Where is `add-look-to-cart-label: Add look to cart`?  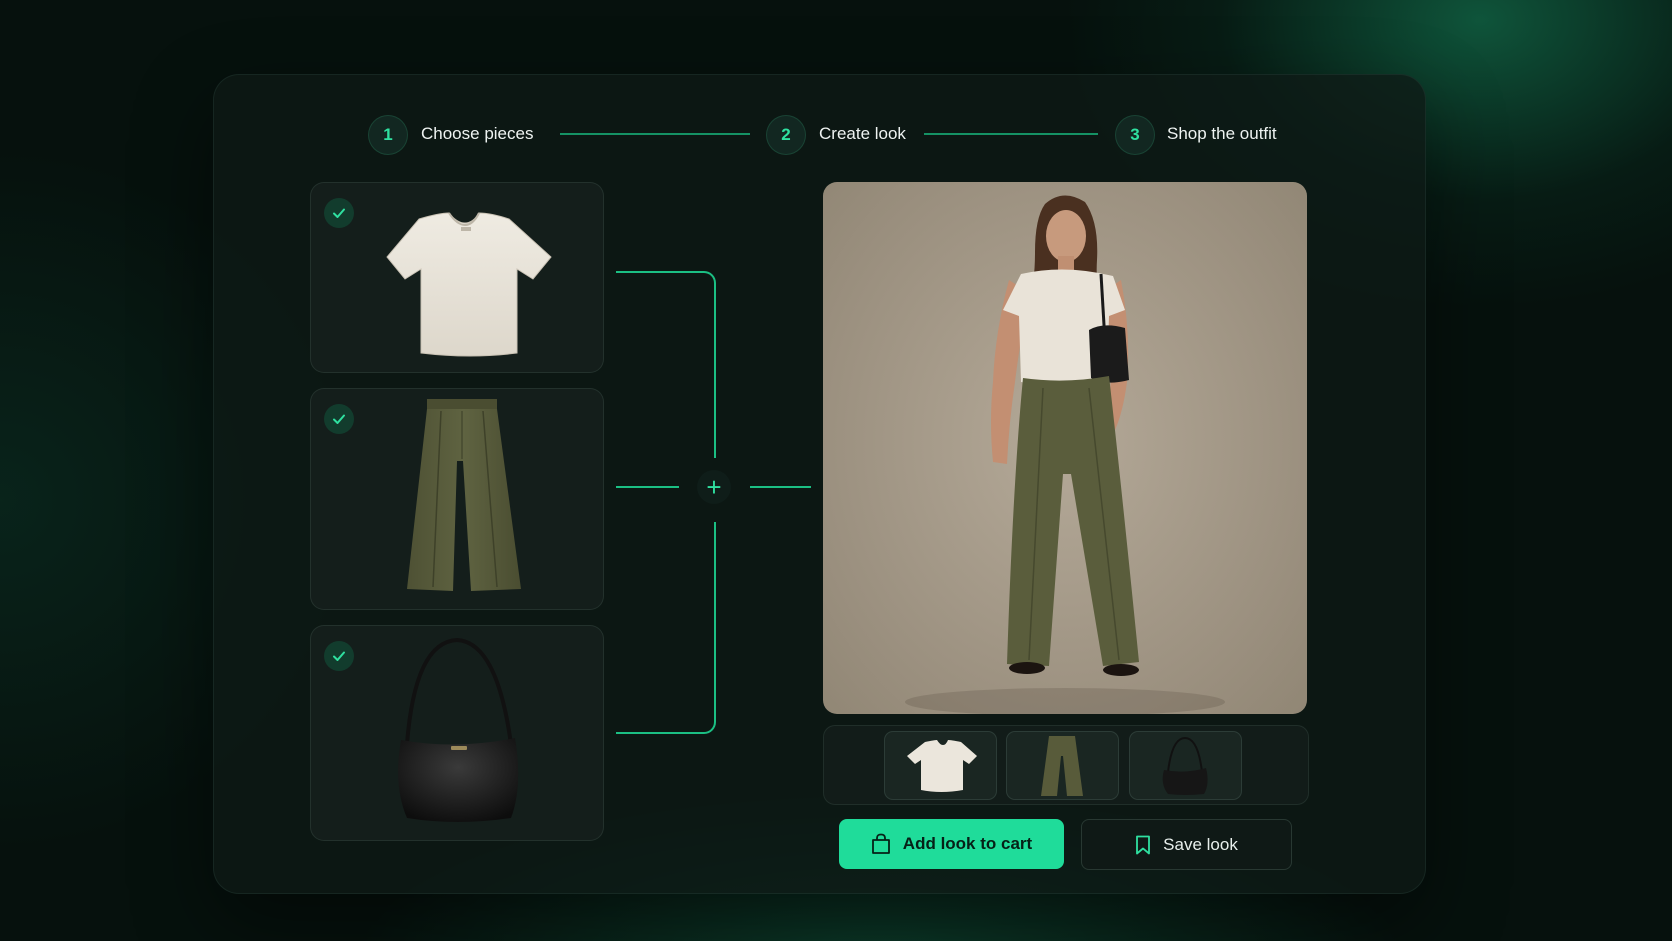 add-look-to-cart-label: Add look to cart is located at coordinates (967, 843).